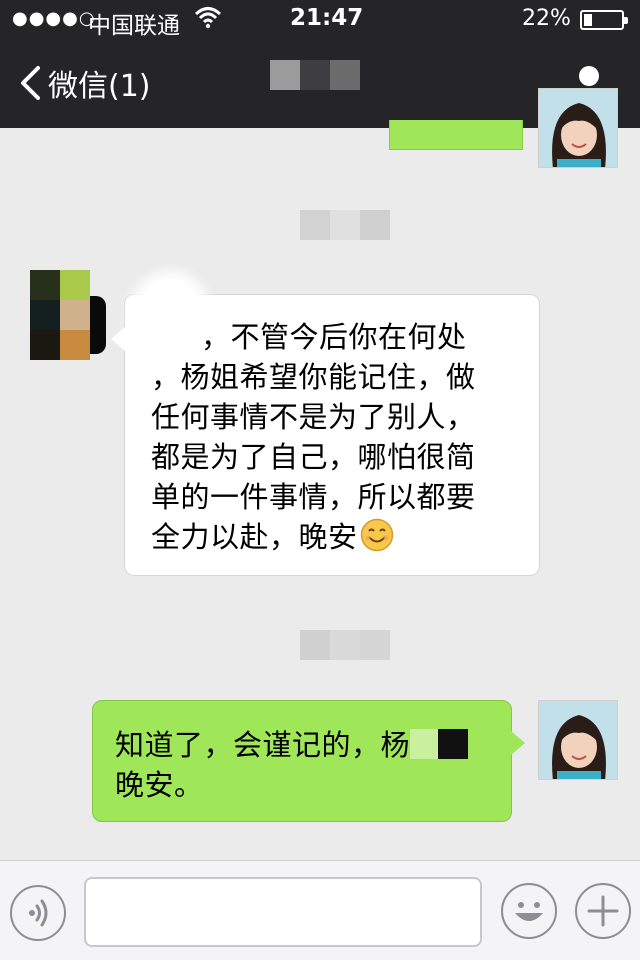 This screenshot has height=960, width=640. What do you see at coordinates (208, 20) in the screenshot?
I see `wifi-icon` at bounding box center [208, 20].